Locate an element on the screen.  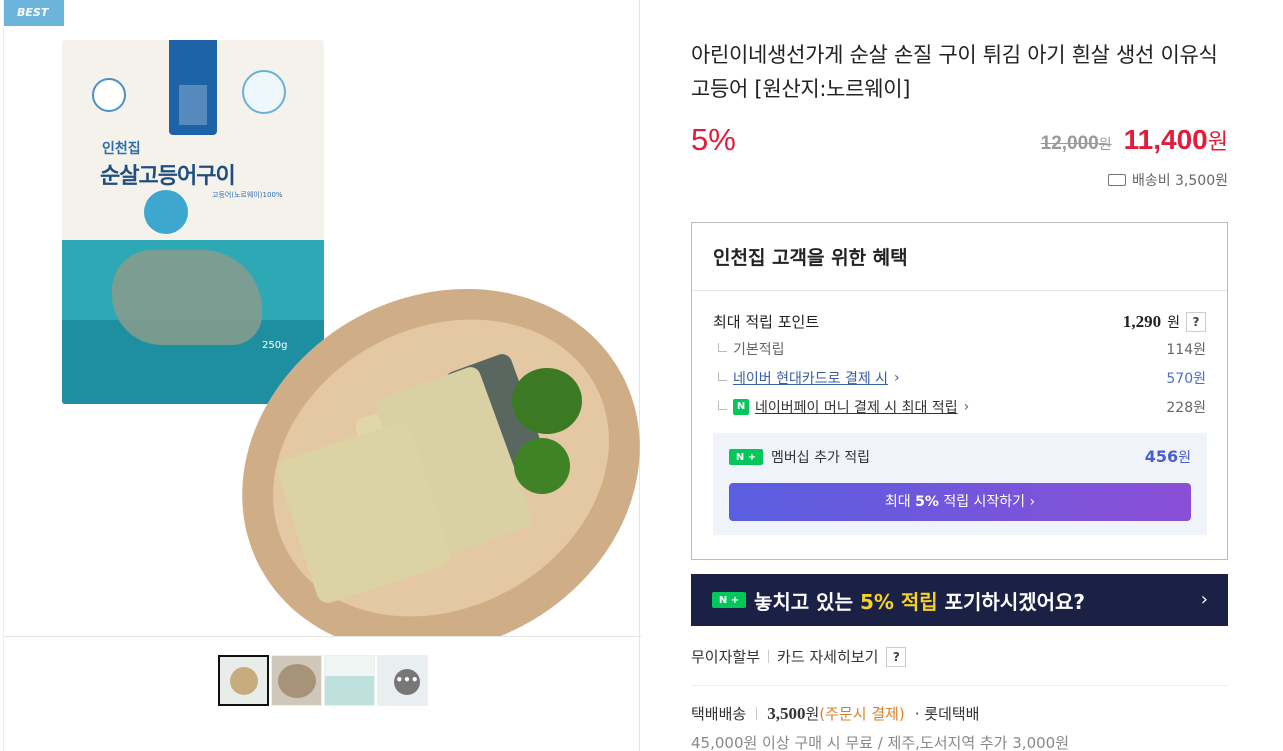
package-window is located at coordinates (187, 297).